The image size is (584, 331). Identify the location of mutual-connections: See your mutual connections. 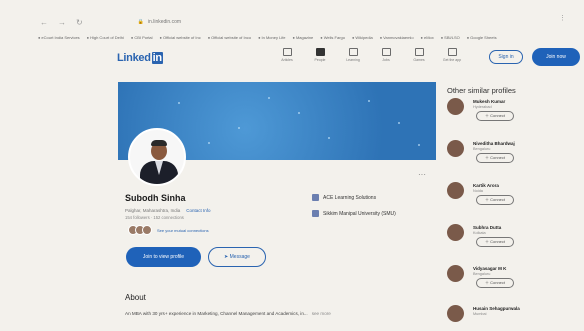
(168, 230).